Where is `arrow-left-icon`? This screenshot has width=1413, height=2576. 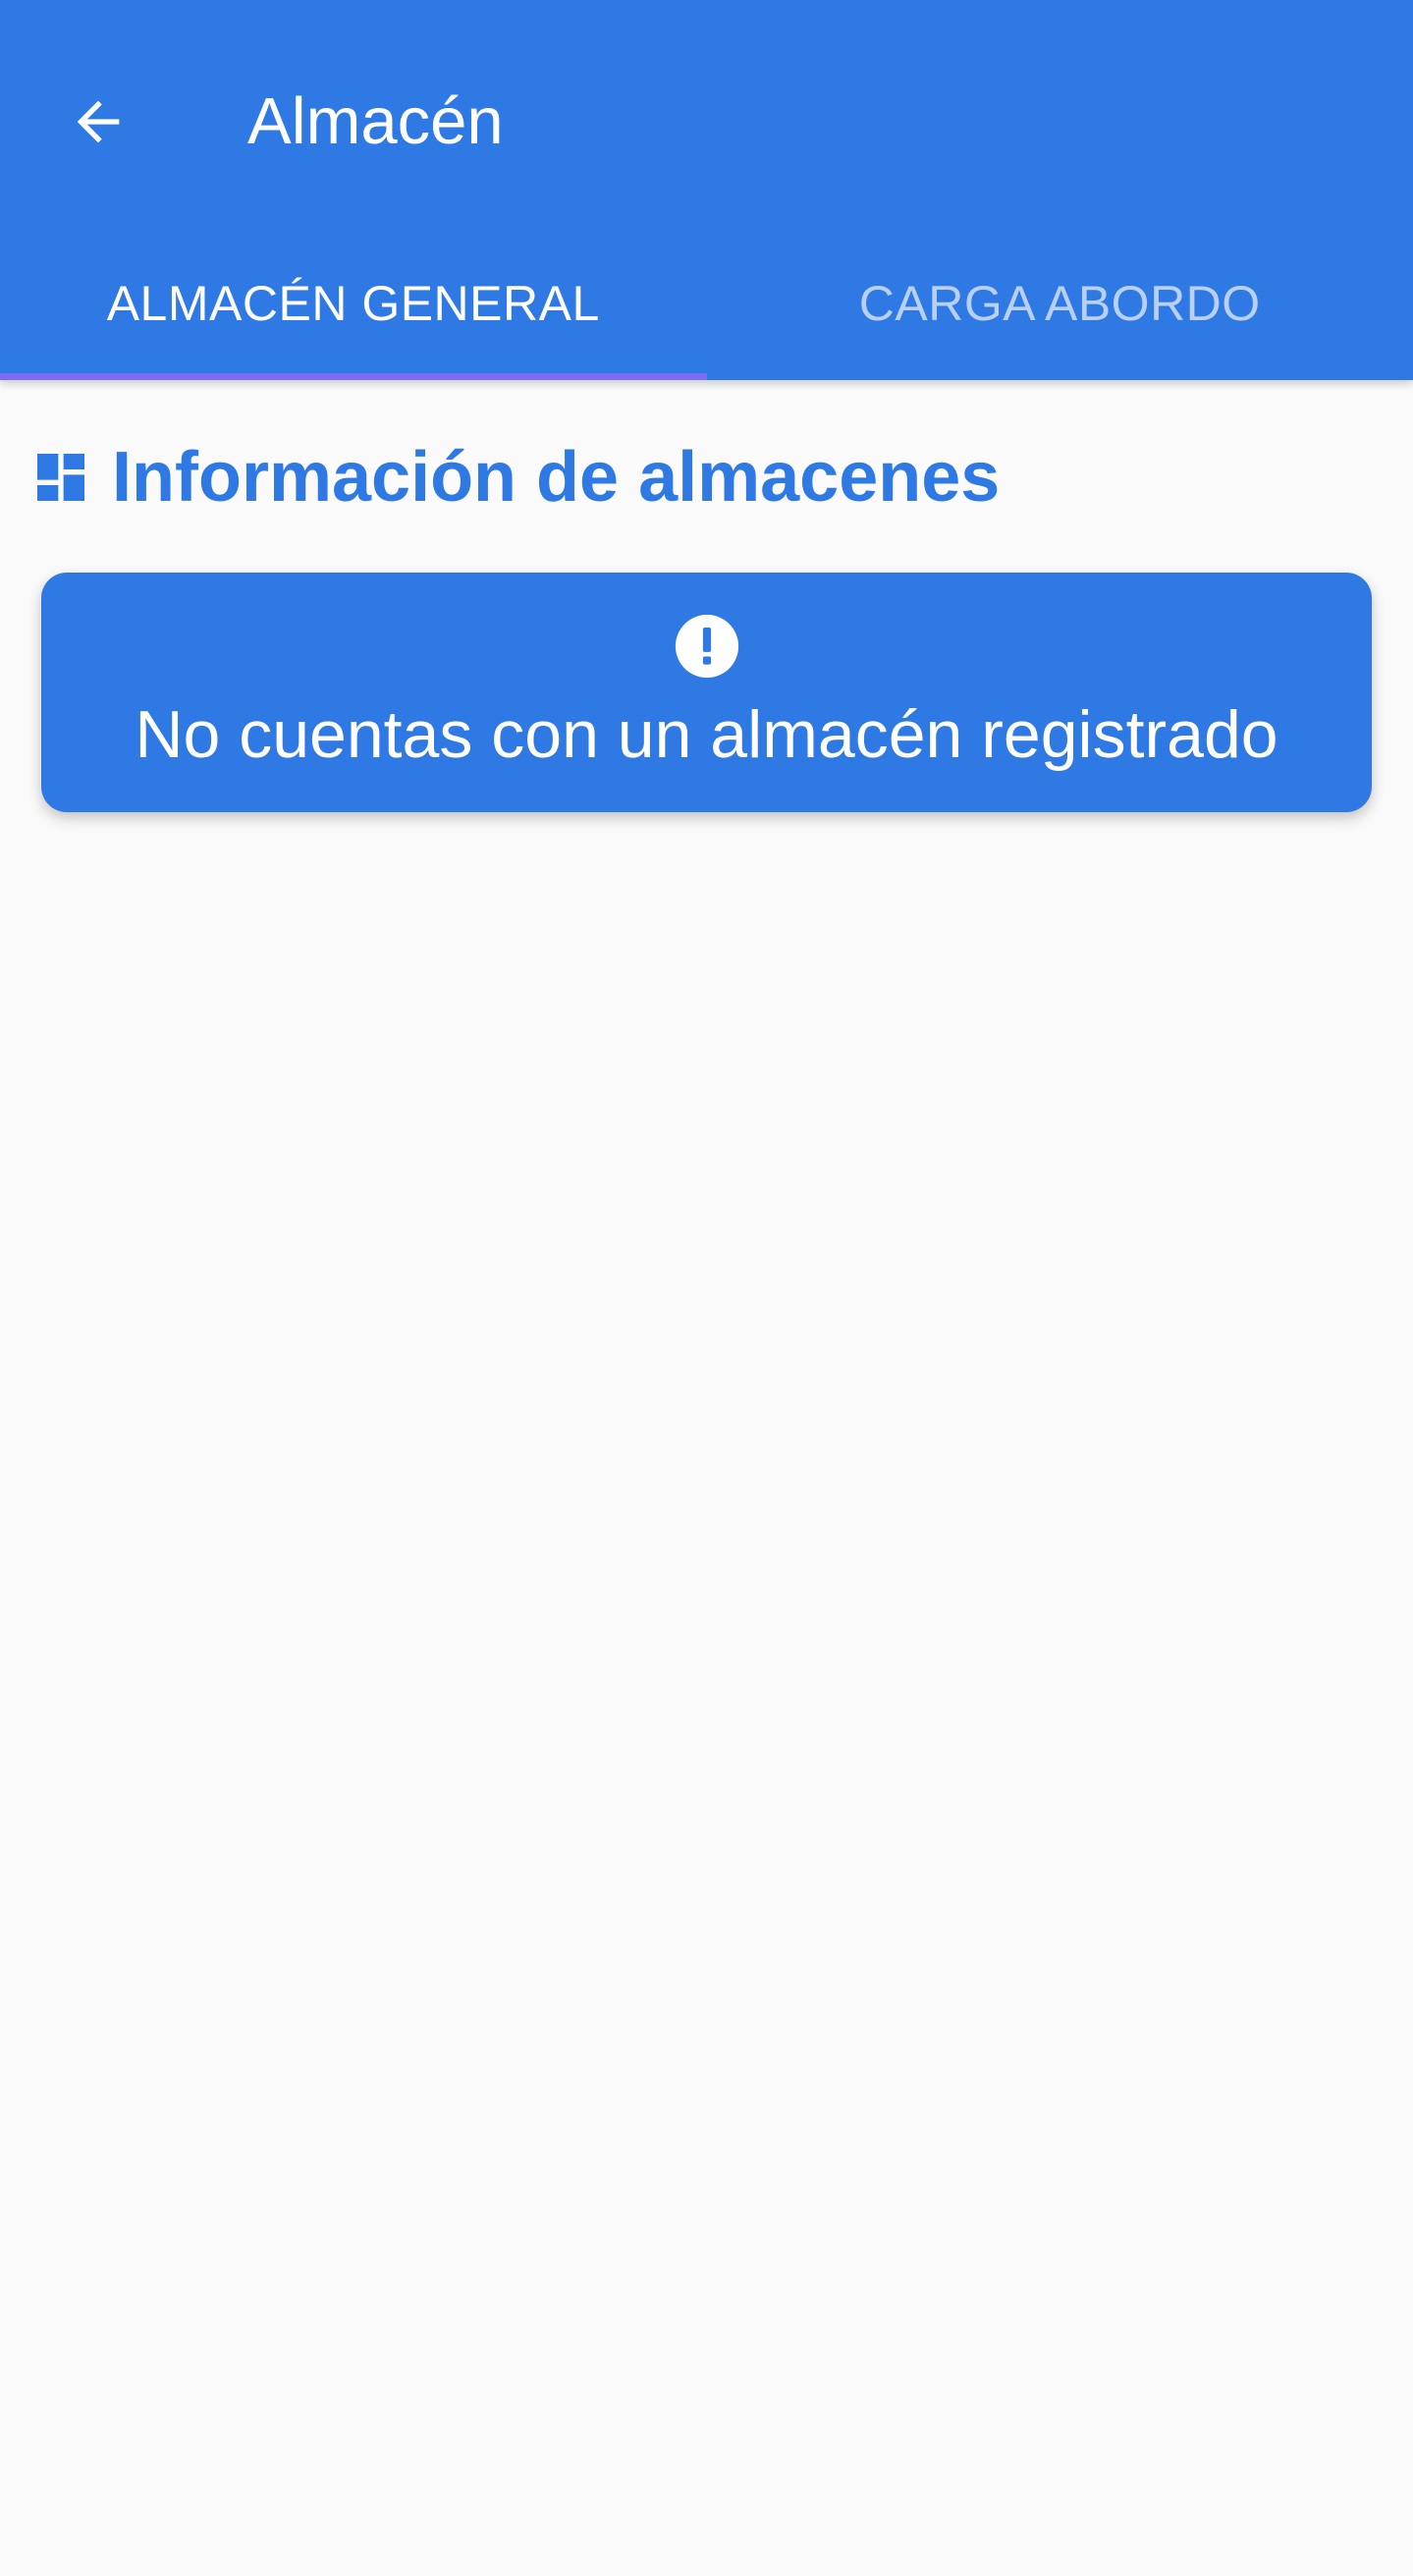
arrow-left-icon is located at coordinates (98, 121).